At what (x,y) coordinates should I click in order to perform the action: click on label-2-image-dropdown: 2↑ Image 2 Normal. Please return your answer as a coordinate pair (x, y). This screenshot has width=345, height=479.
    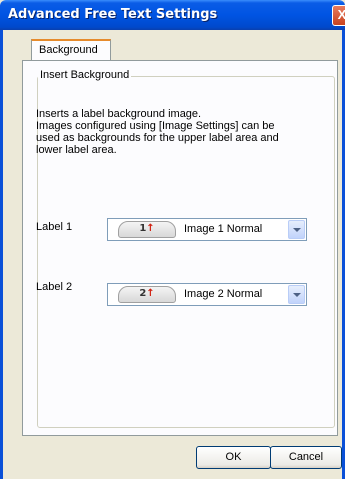
    Looking at the image, I should click on (207, 294).